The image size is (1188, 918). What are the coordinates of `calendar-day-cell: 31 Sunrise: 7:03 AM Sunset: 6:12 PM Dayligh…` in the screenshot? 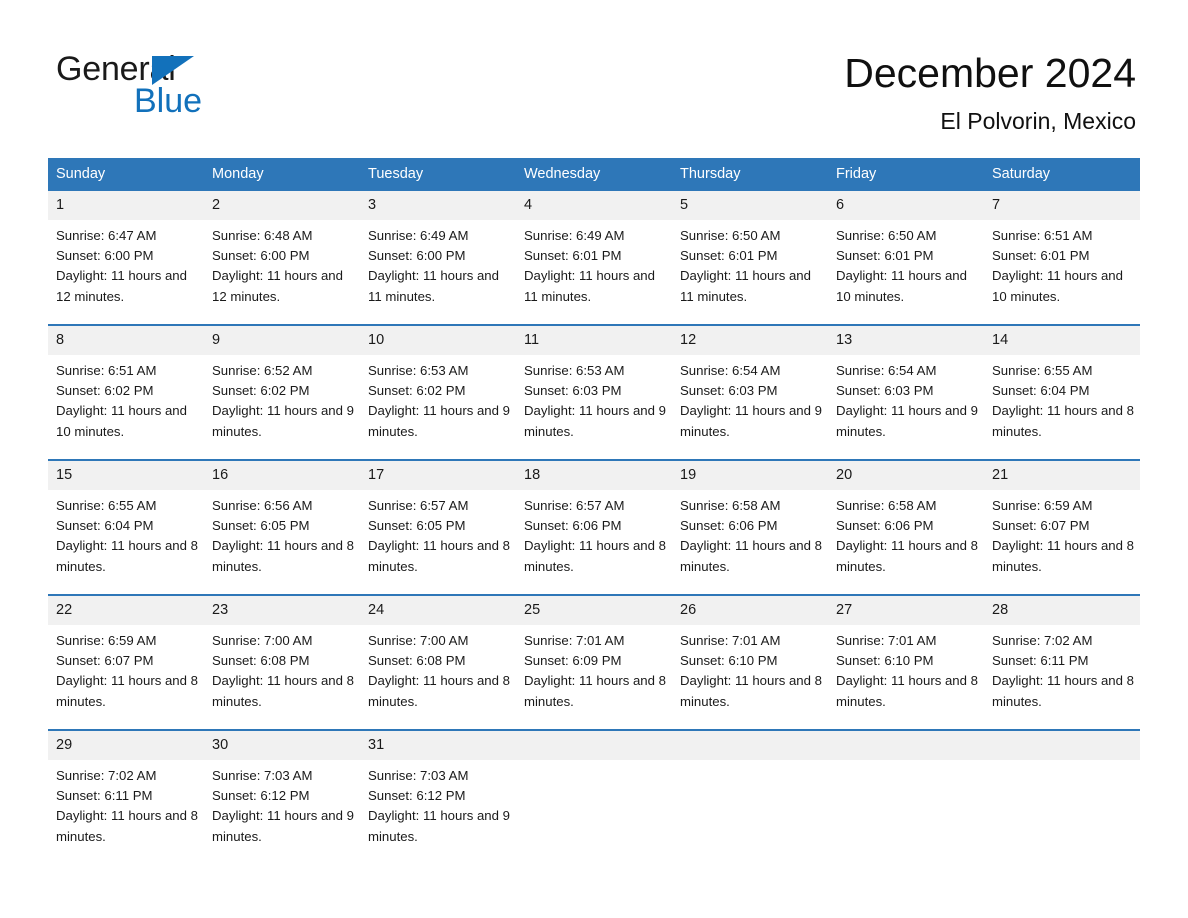 It's located at (438, 796).